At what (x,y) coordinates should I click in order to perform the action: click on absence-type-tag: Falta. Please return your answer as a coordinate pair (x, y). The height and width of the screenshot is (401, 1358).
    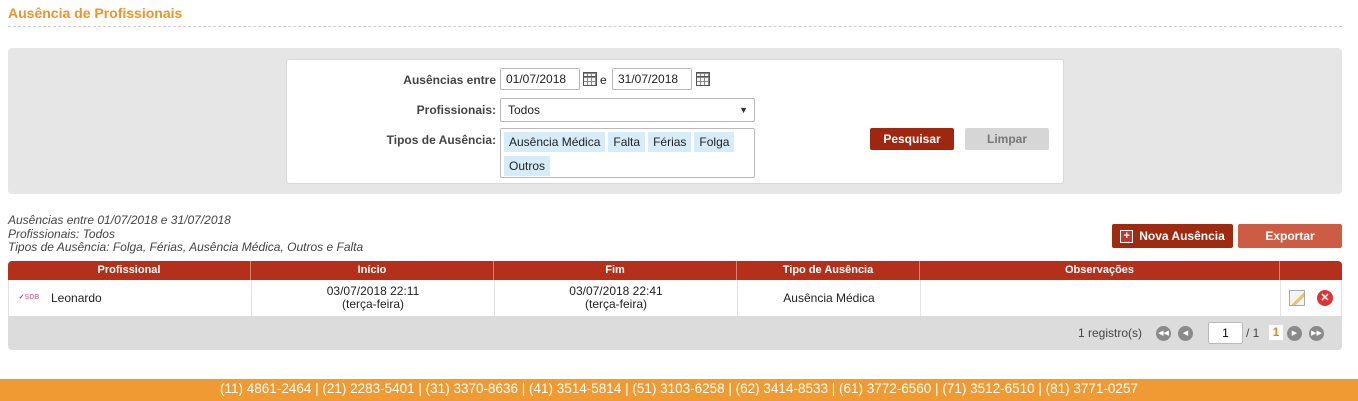
    Looking at the image, I should click on (627, 142).